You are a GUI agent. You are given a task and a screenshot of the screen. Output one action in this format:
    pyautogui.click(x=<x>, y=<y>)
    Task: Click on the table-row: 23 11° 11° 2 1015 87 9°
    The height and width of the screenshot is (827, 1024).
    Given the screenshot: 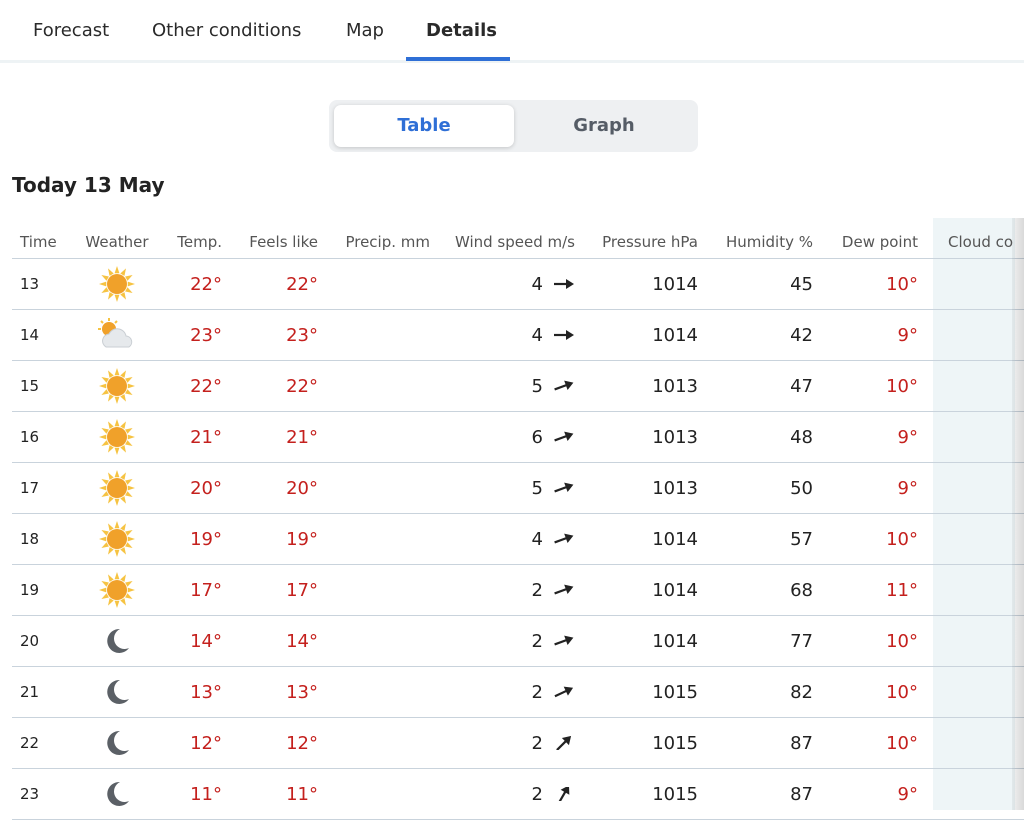 What is the action you would take?
    pyautogui.click(x=518, y=794)
    